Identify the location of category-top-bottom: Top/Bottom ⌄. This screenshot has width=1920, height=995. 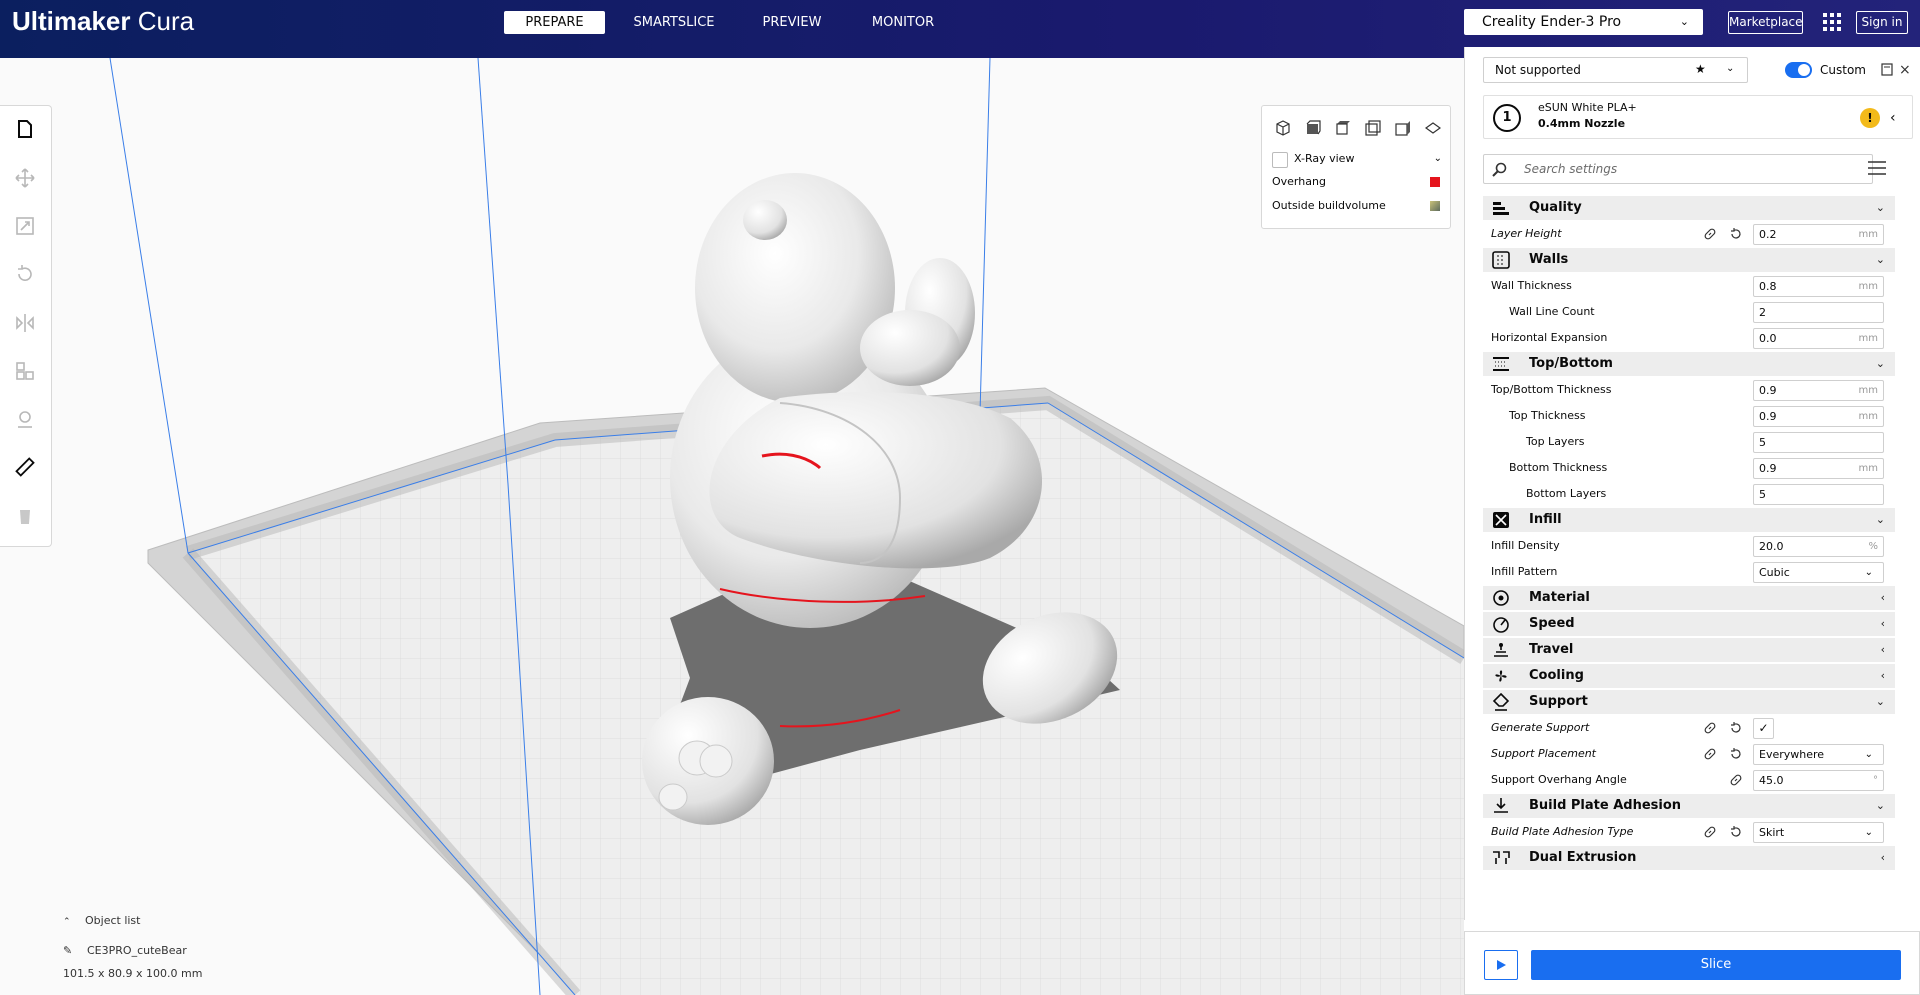
(1689, 364).